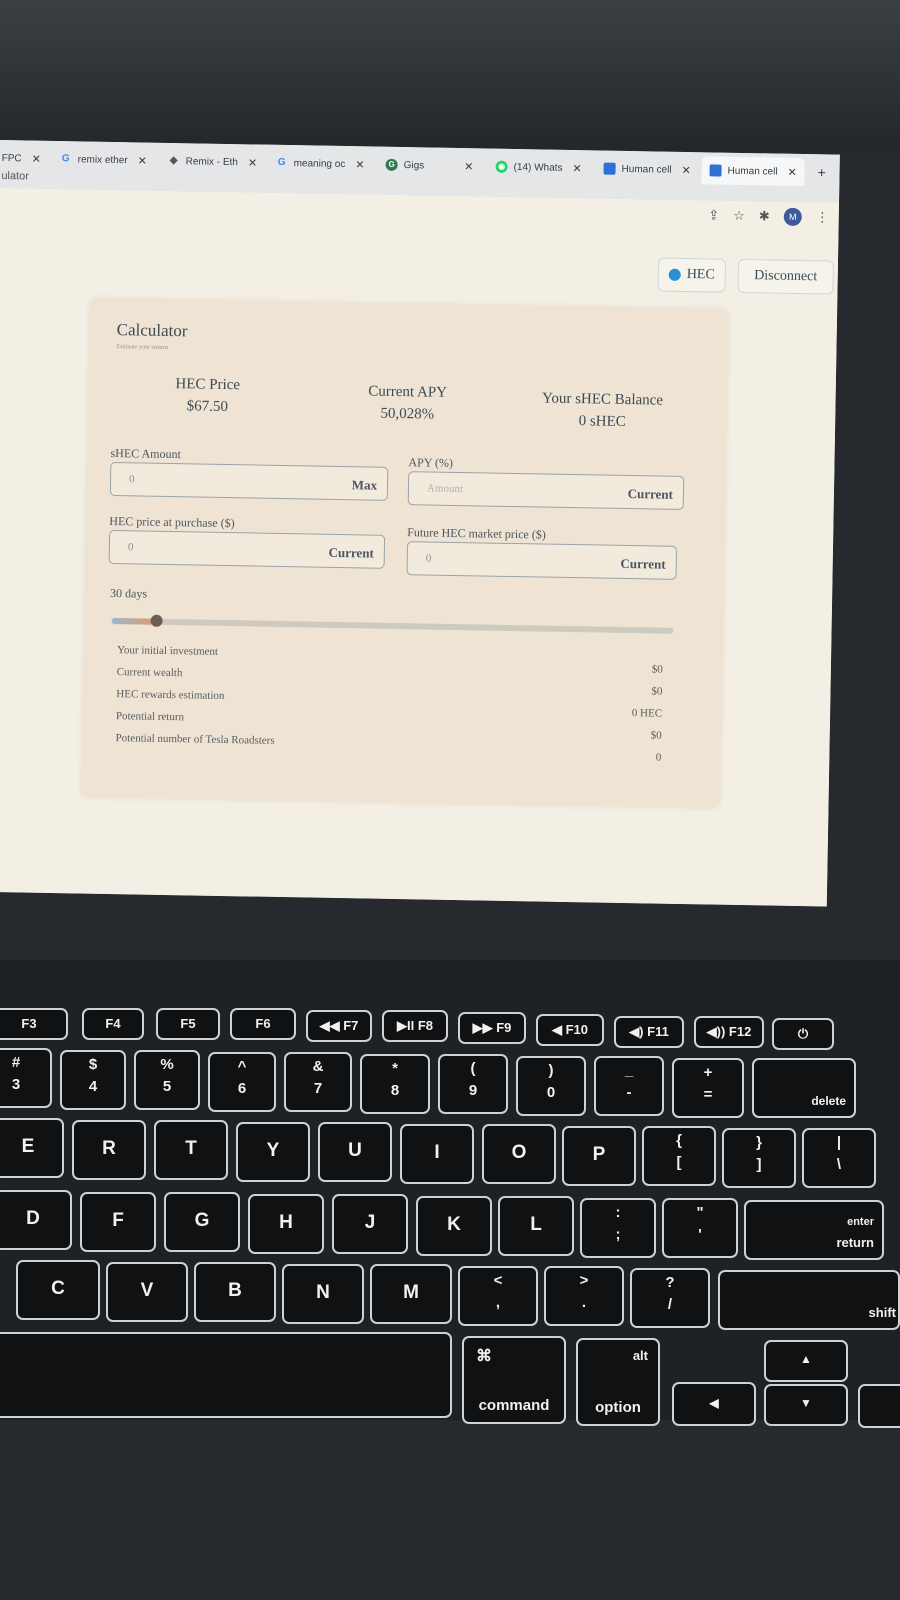 This screenshot has height=1600, width=900. I want to click on key-i: I, so click(437, 1154).